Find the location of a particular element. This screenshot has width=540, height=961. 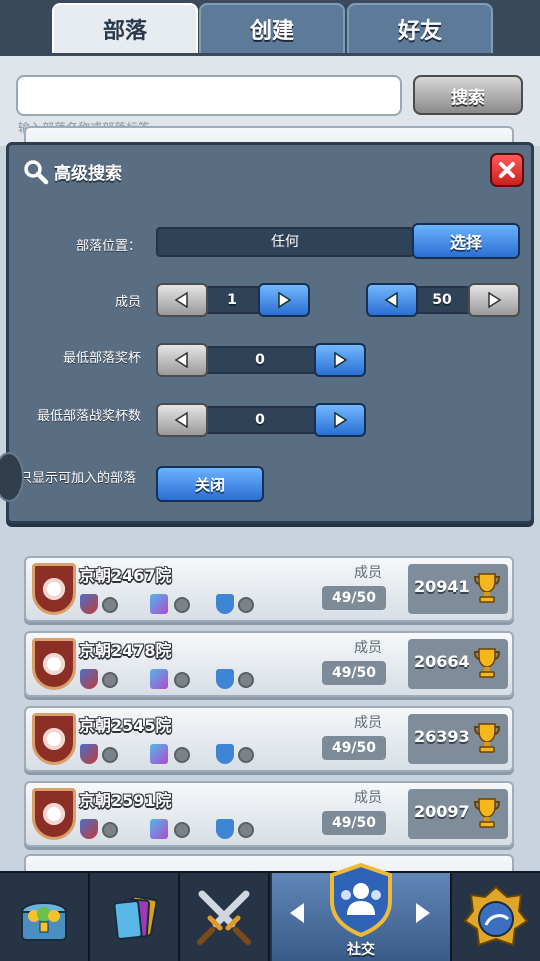

clan-trophies: 20664 is located at coordinates (442, 661).